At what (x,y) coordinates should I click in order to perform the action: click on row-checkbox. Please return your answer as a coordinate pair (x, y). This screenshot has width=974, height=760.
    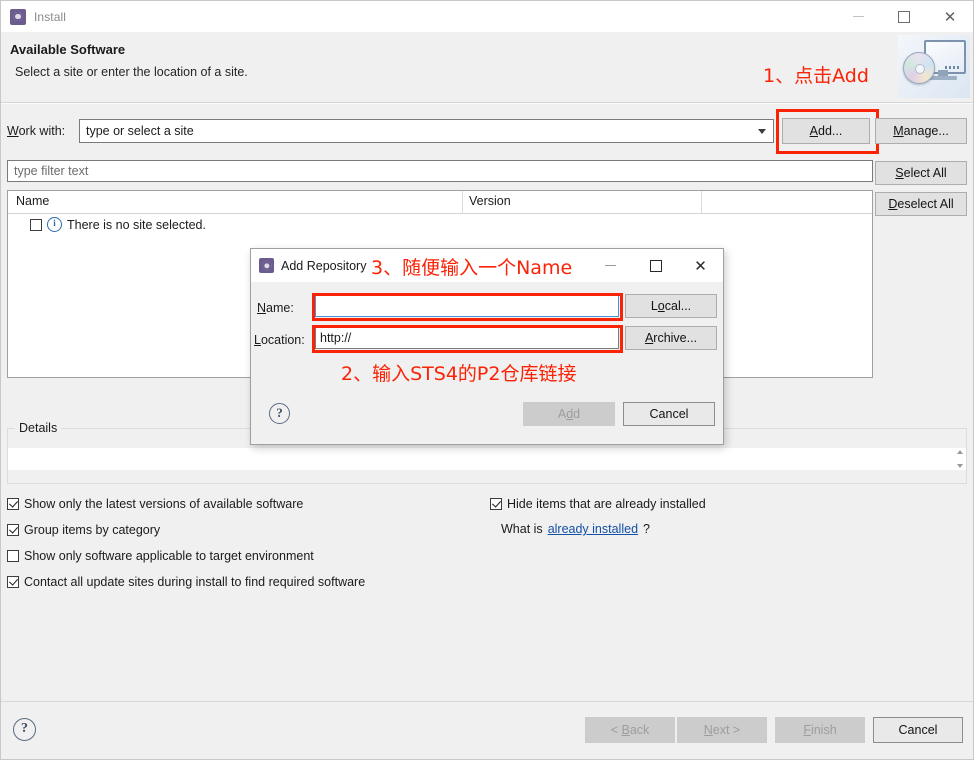
    Looking at the image, I should click on (36, 224).